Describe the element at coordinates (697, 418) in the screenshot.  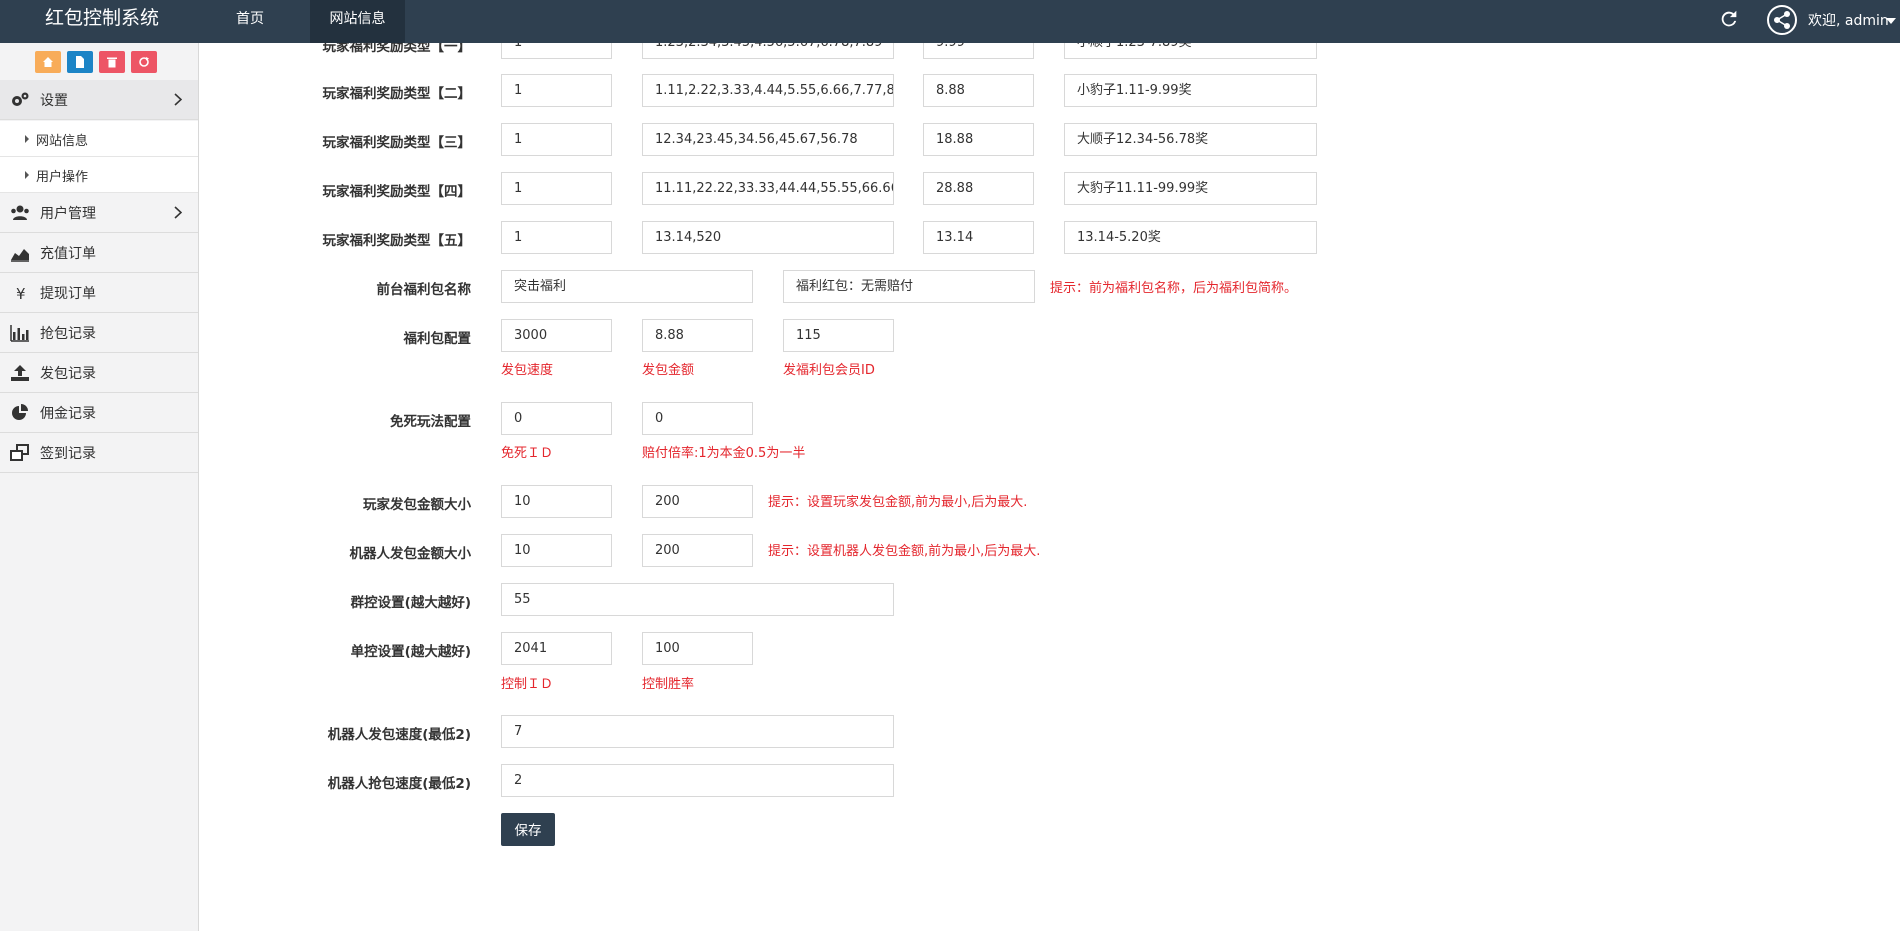
I see `immunity-rate-input: 0` at that location.